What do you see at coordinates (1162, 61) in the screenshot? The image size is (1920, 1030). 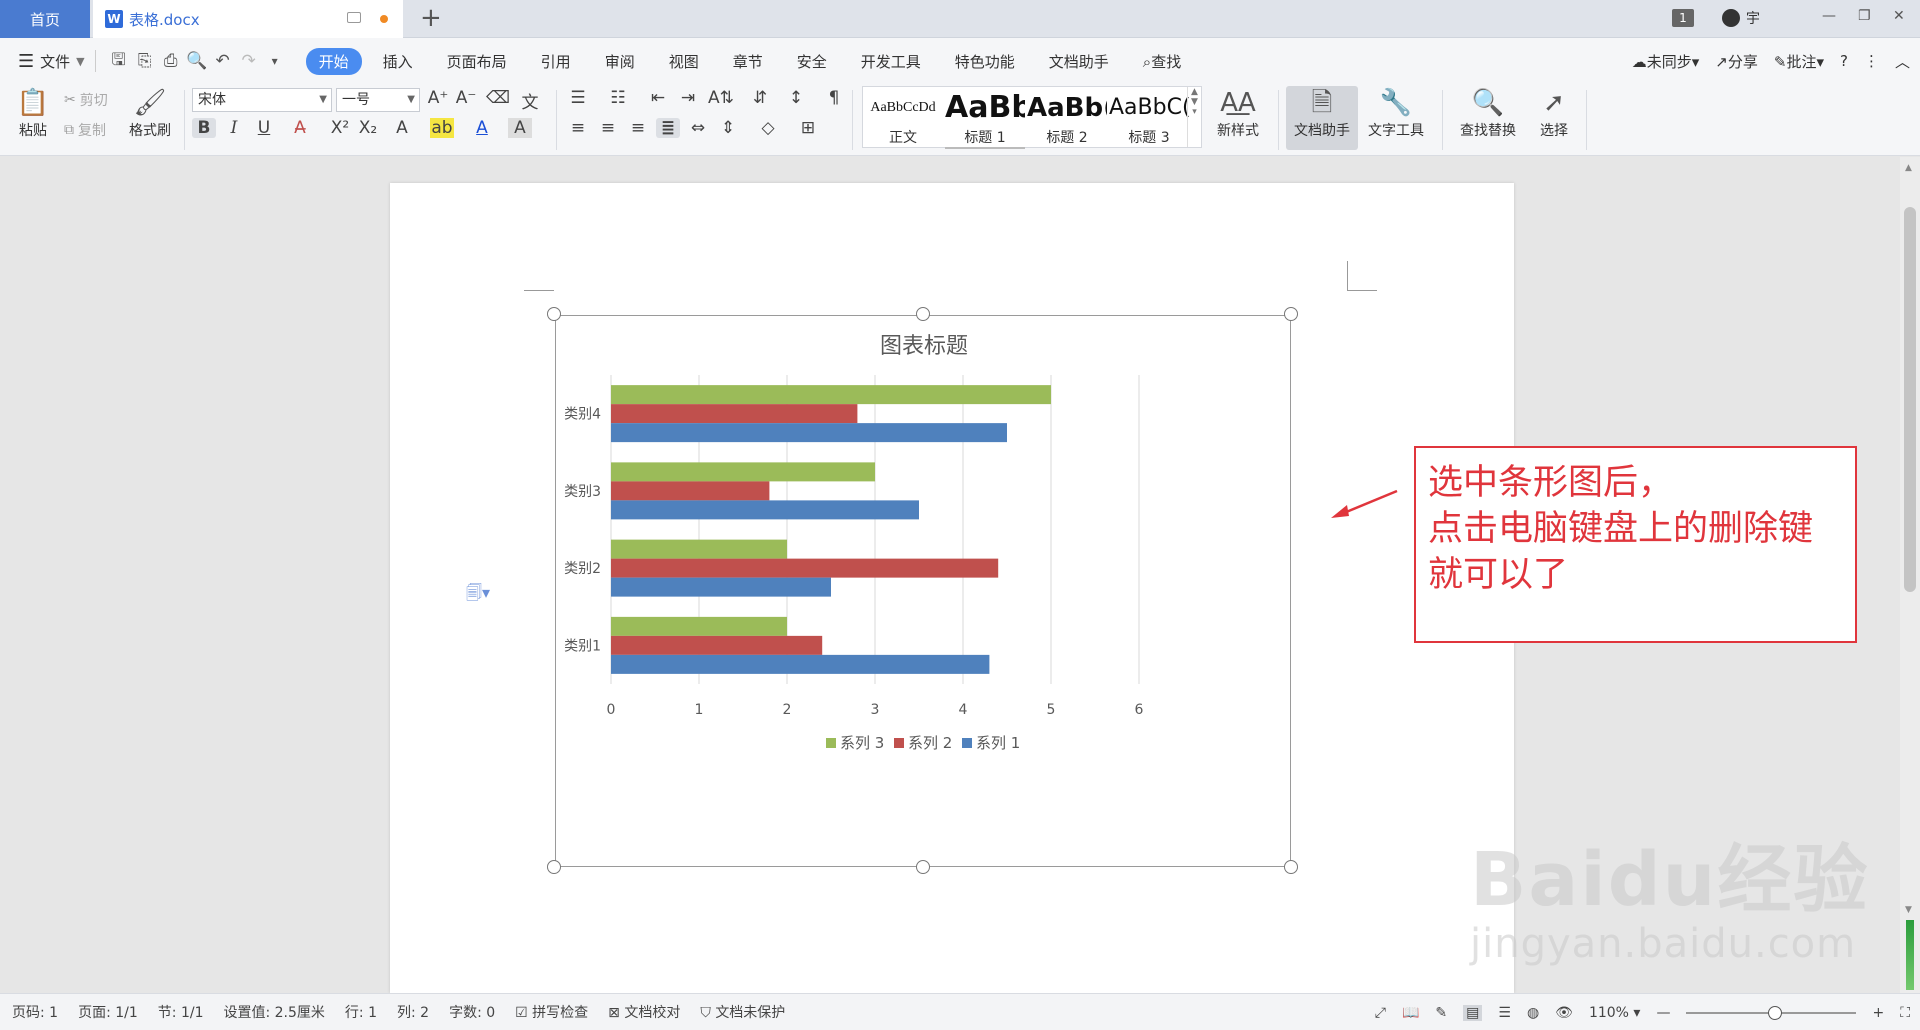 I see `tab-find: ⌕查找` at bounding box center [1162, 61].